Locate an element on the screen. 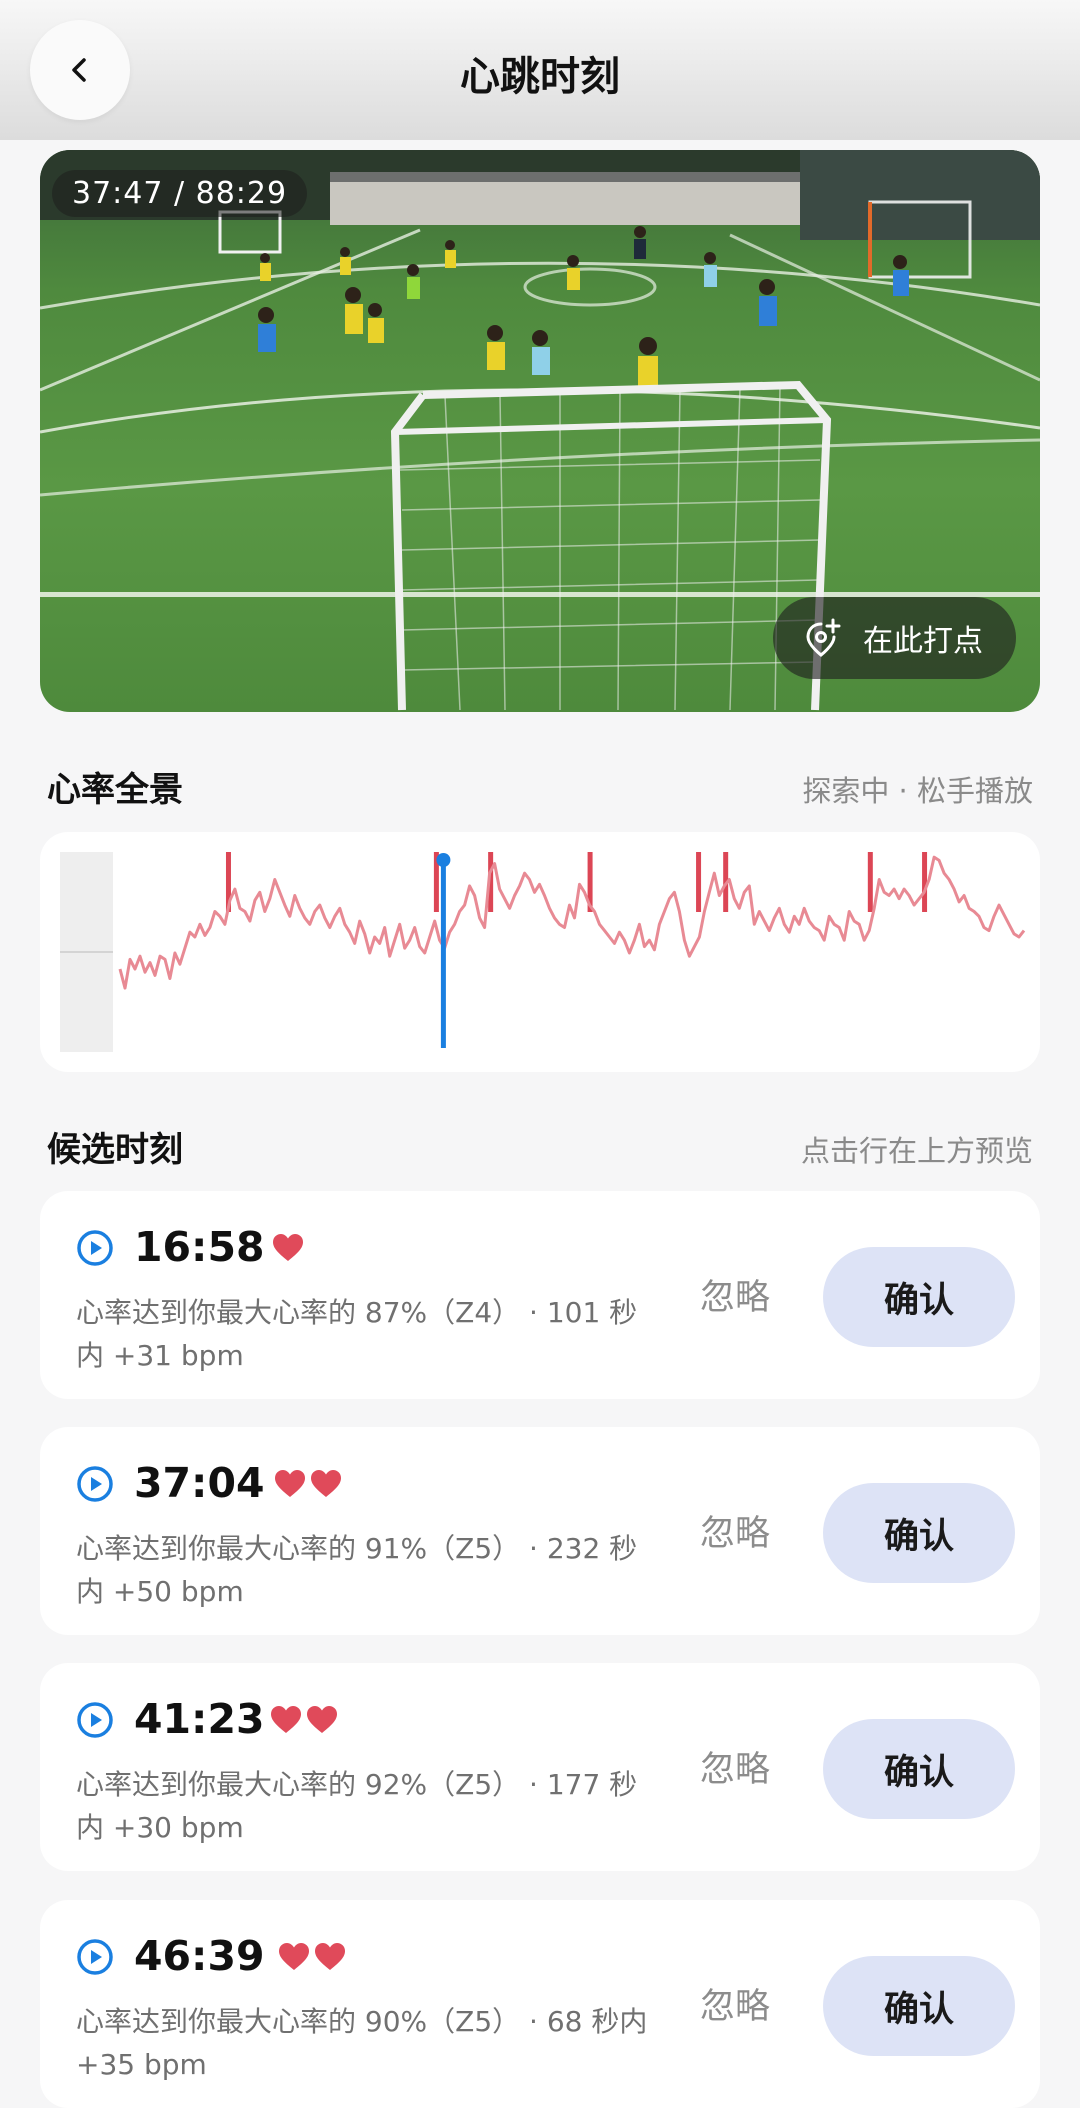  mark-here-label: 在此打点 is located at coordinates (923, 641).